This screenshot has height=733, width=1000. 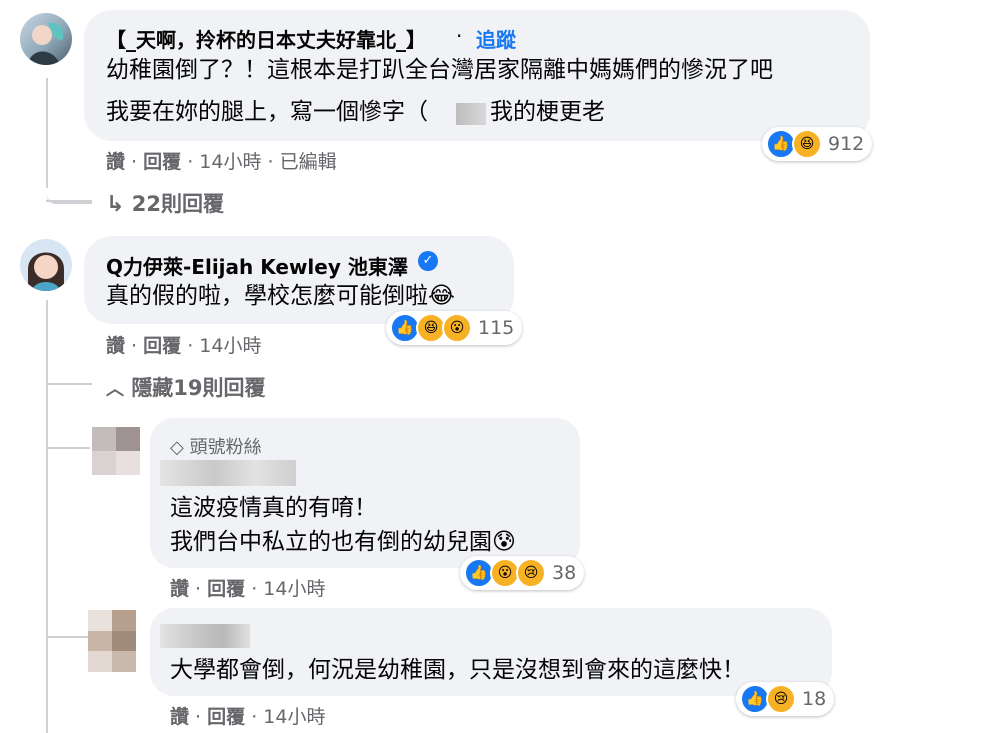 What do you see at coordinates (564, 573) in the screenshot?
I see `reaction-count: 38` at bounding box center [564, 573].